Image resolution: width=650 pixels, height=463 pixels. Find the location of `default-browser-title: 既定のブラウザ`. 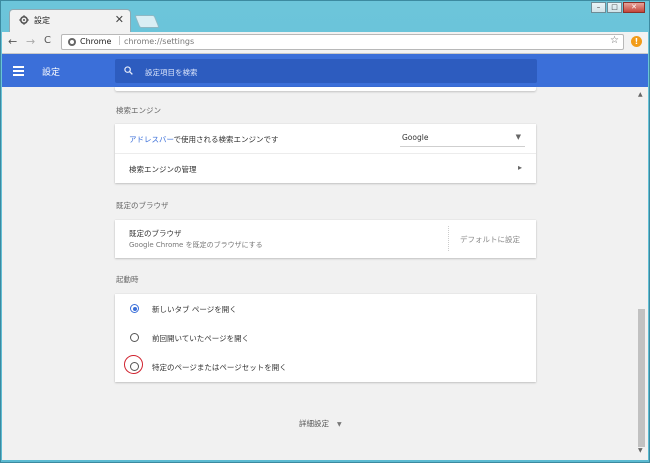

default-browser-title: 既定のブラウザ is located at coordinates (155, 233).